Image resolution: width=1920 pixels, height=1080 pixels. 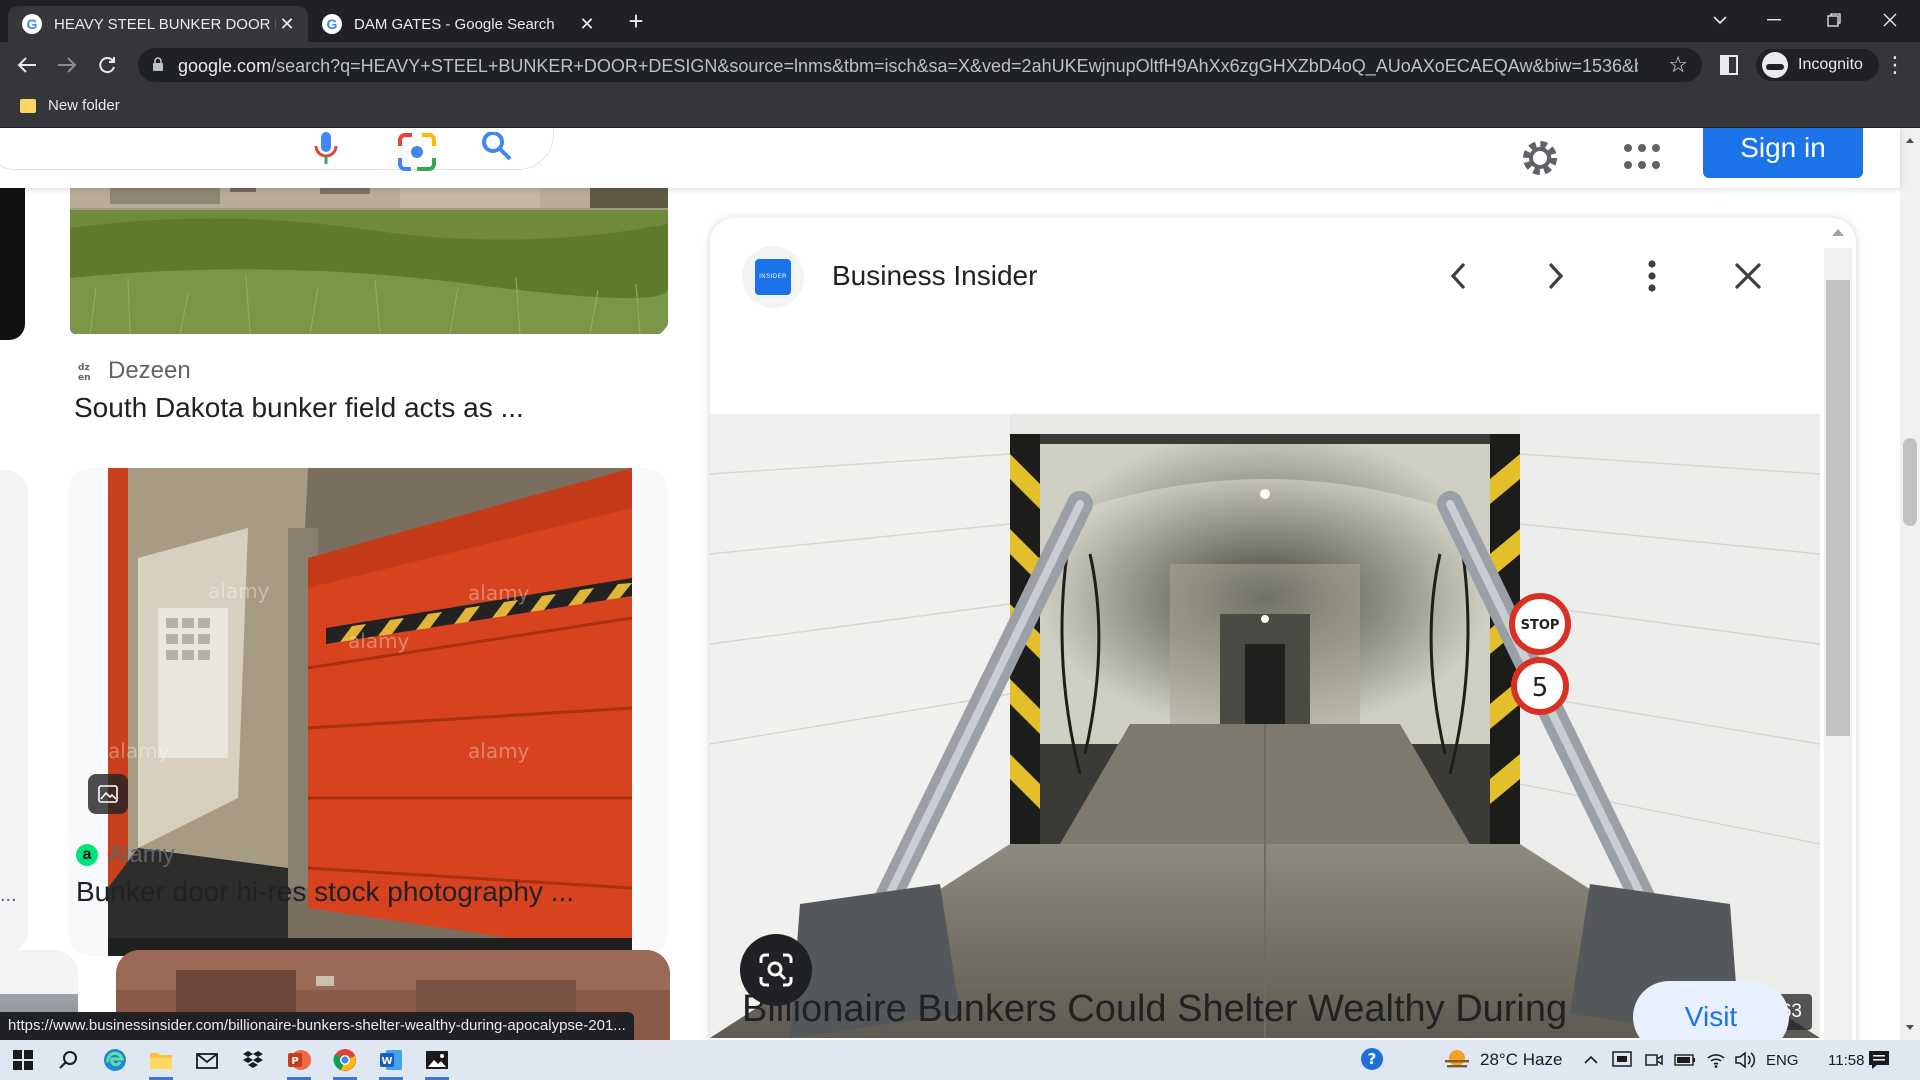 What do you see at coordinates (277, 149) in the screenshot?
I see `search-box` at bounding box center [277, 149].